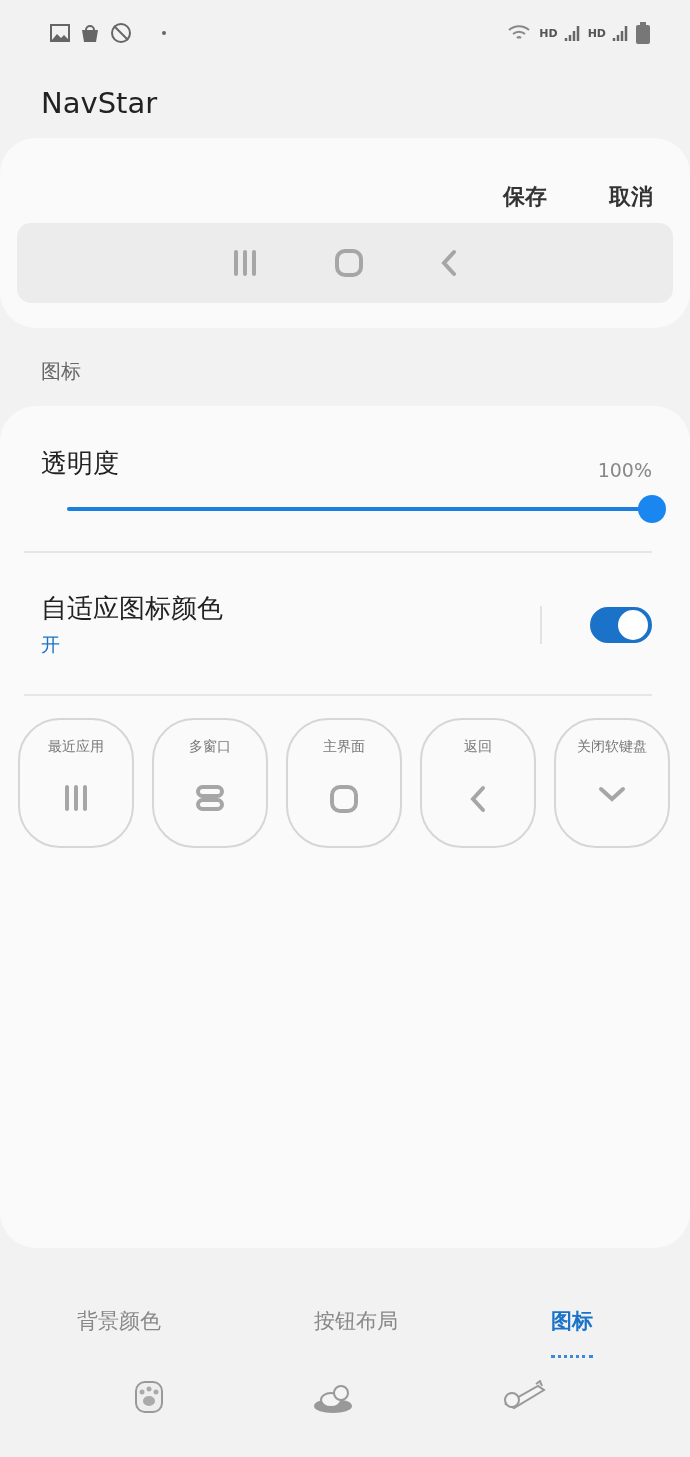  What do you see at coordinates (76, 783) in the screenshot?
I see `nav-button-option: 最近应用` at bounding box center [76, 783].